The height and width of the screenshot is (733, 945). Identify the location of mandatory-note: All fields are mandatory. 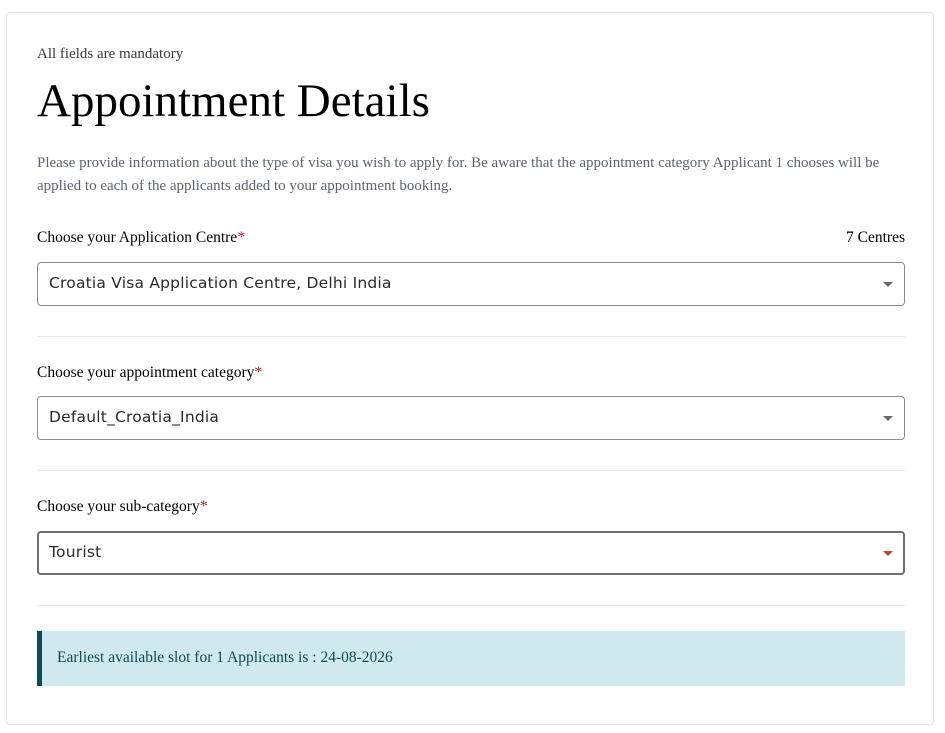
(110, 54).